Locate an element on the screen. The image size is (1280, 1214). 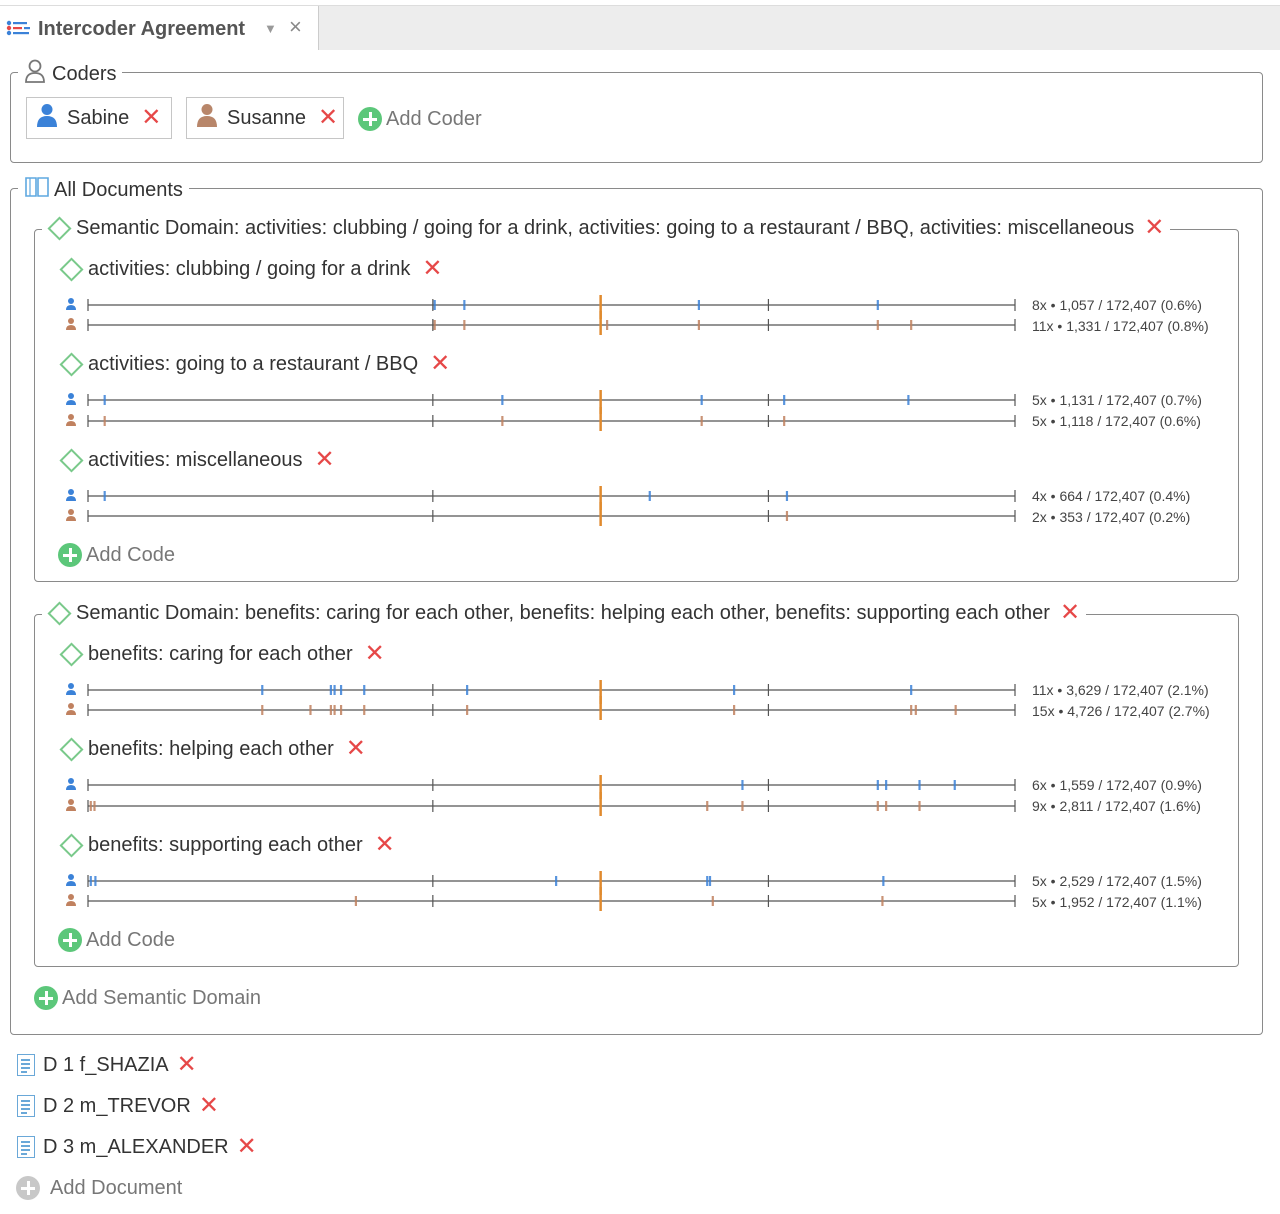
coders-legend: Coders is located at coordinates (70, 74).